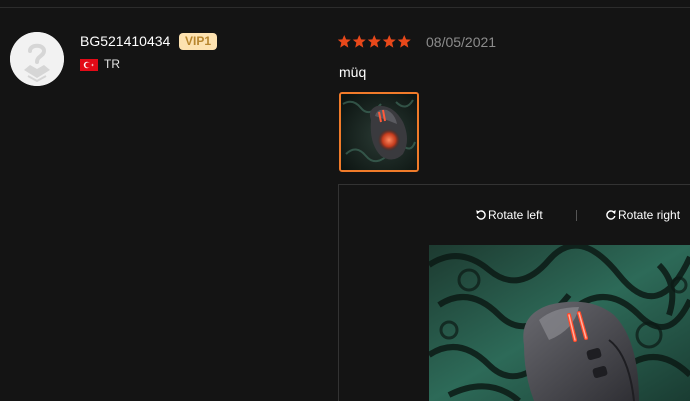  Describe the element at coordinates (481, 215) in the screenshot. I see `rotate-left-icon` at that location.